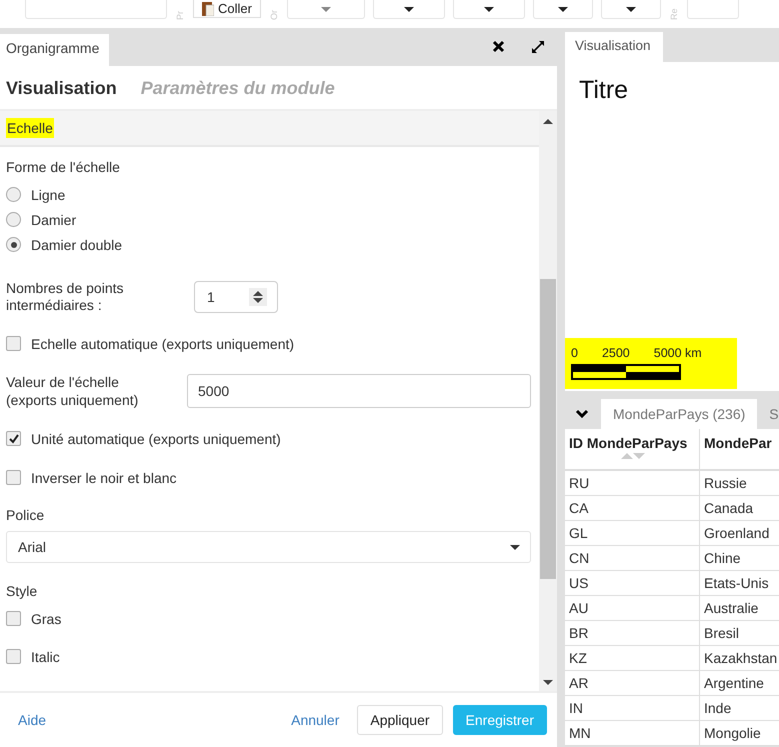 This screenshot has width=779, height=747. What do you see at coordinates (269, 129) in the screenshot?
I see `section-header: Echelle` at bounding box center [269, 129].